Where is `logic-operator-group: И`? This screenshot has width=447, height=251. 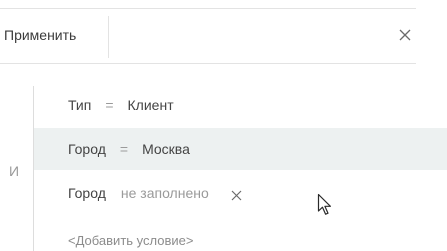 logic-operator-group: И is located at coordinates (18, 168).